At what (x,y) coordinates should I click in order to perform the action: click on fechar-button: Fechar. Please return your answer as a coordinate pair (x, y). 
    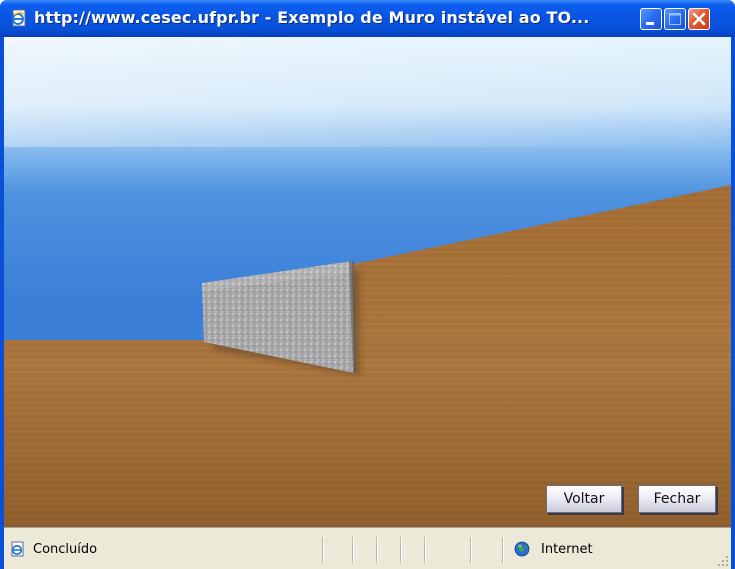
    Looking at the image, I should click on (677, 499).